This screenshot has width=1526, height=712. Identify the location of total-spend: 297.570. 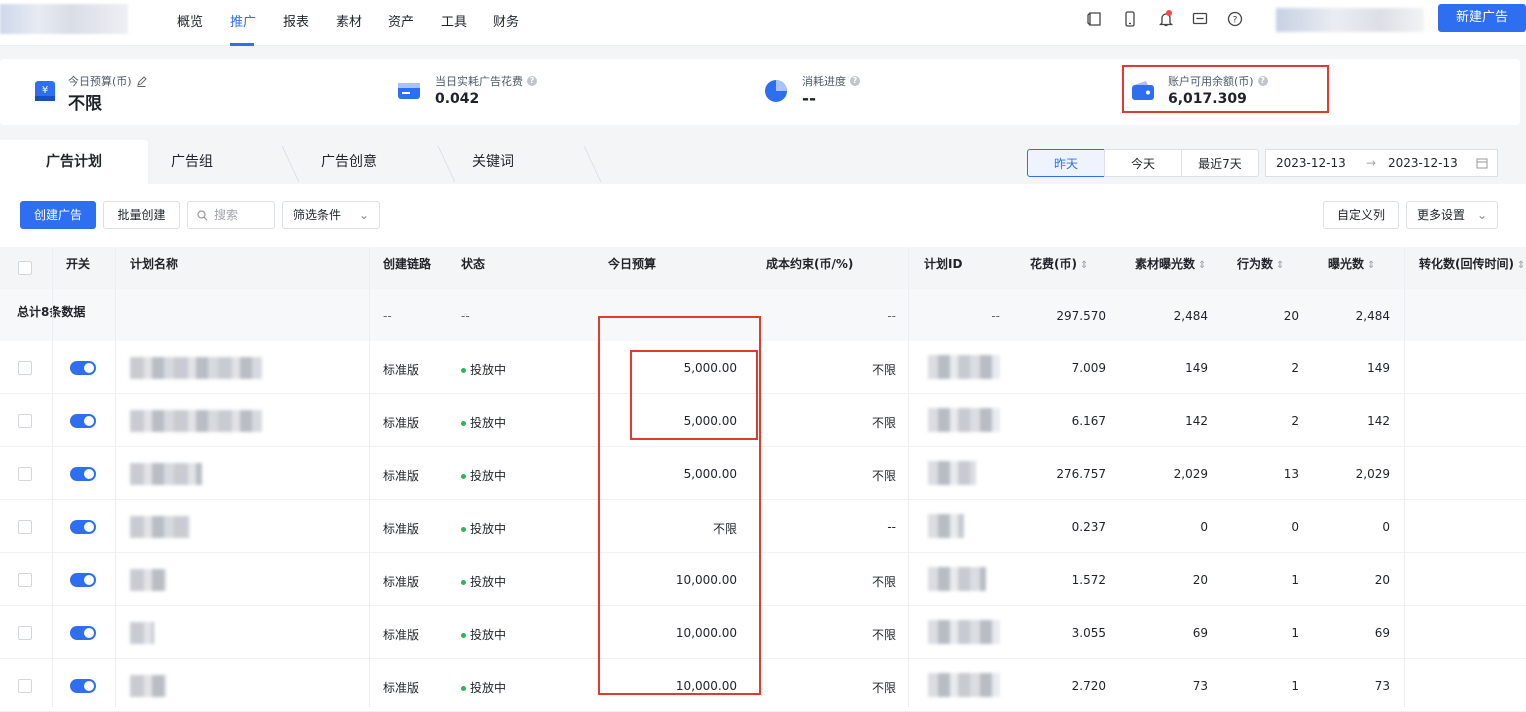
(1081, 316).